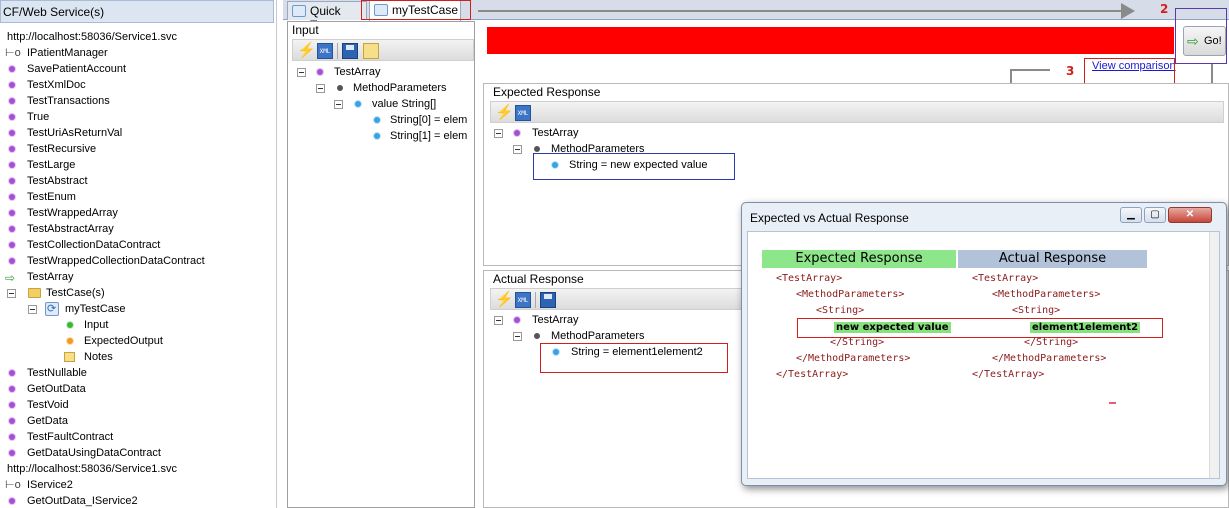 Image resolution: width=1229 pixels, height=508 pixels. I want to click on expected-toolbar: ⚡ XML, so click(857, 112).